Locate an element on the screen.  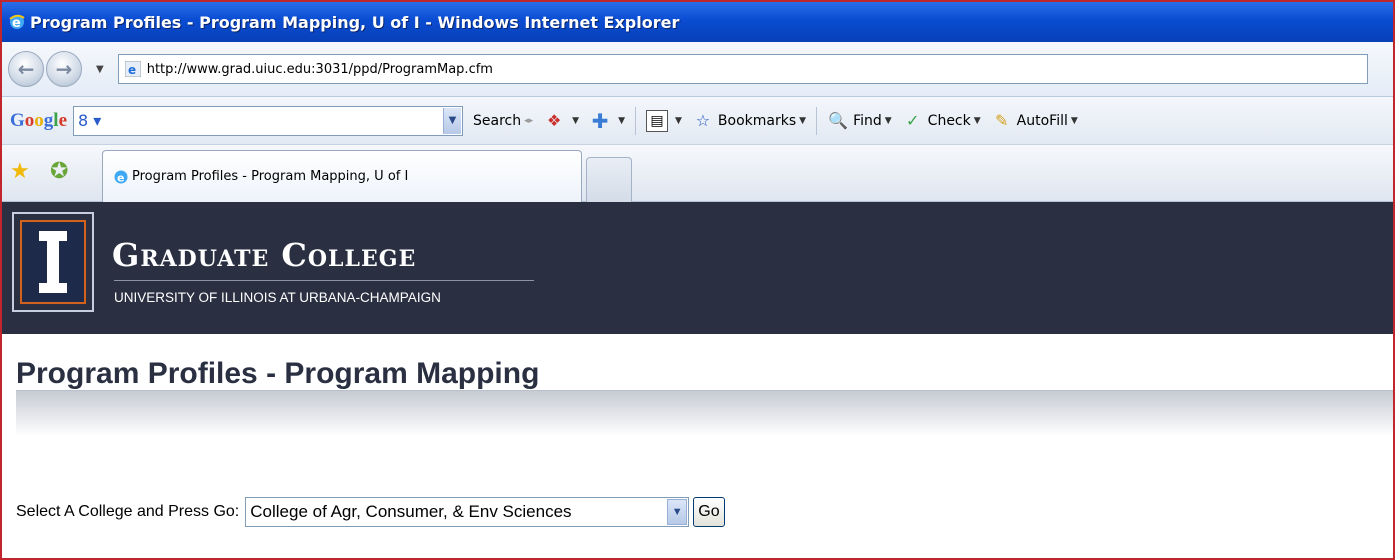
plus-button: ✚ ▼ is located at coordinates (607, 120).